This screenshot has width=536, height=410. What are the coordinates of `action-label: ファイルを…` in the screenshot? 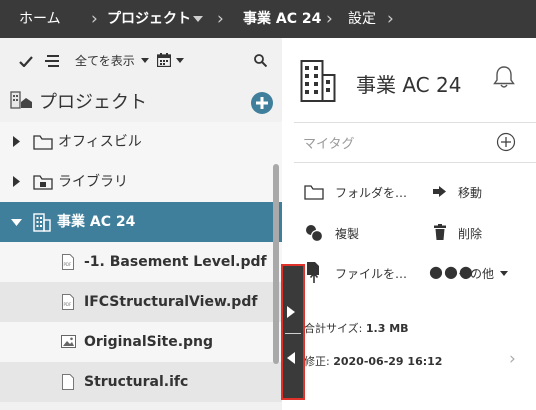 It's located at (371, 274).